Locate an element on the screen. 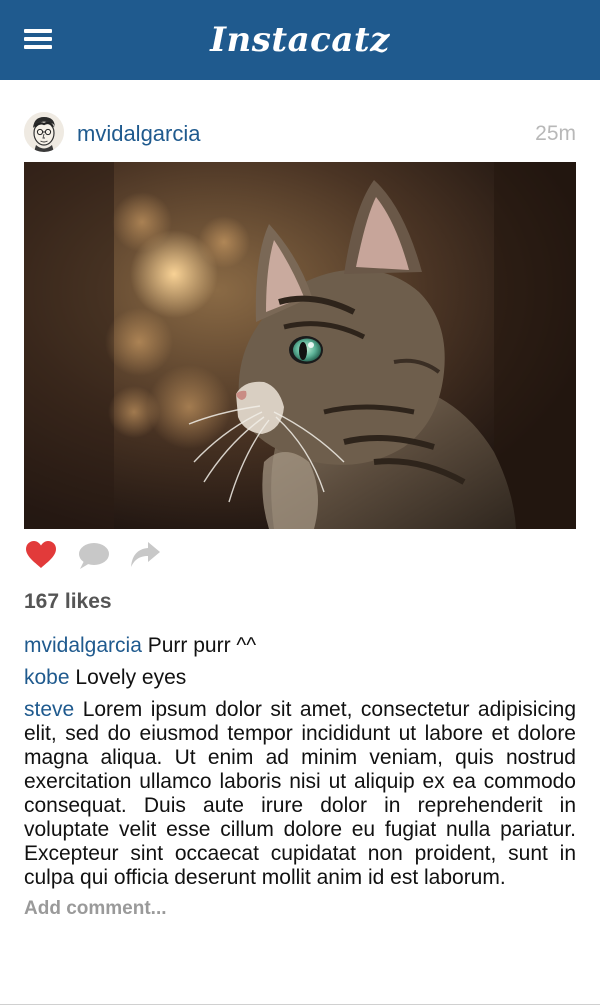 This screenshot has height=1005, width=600. speech-bubble-icon is located at coordinates (93, 555).